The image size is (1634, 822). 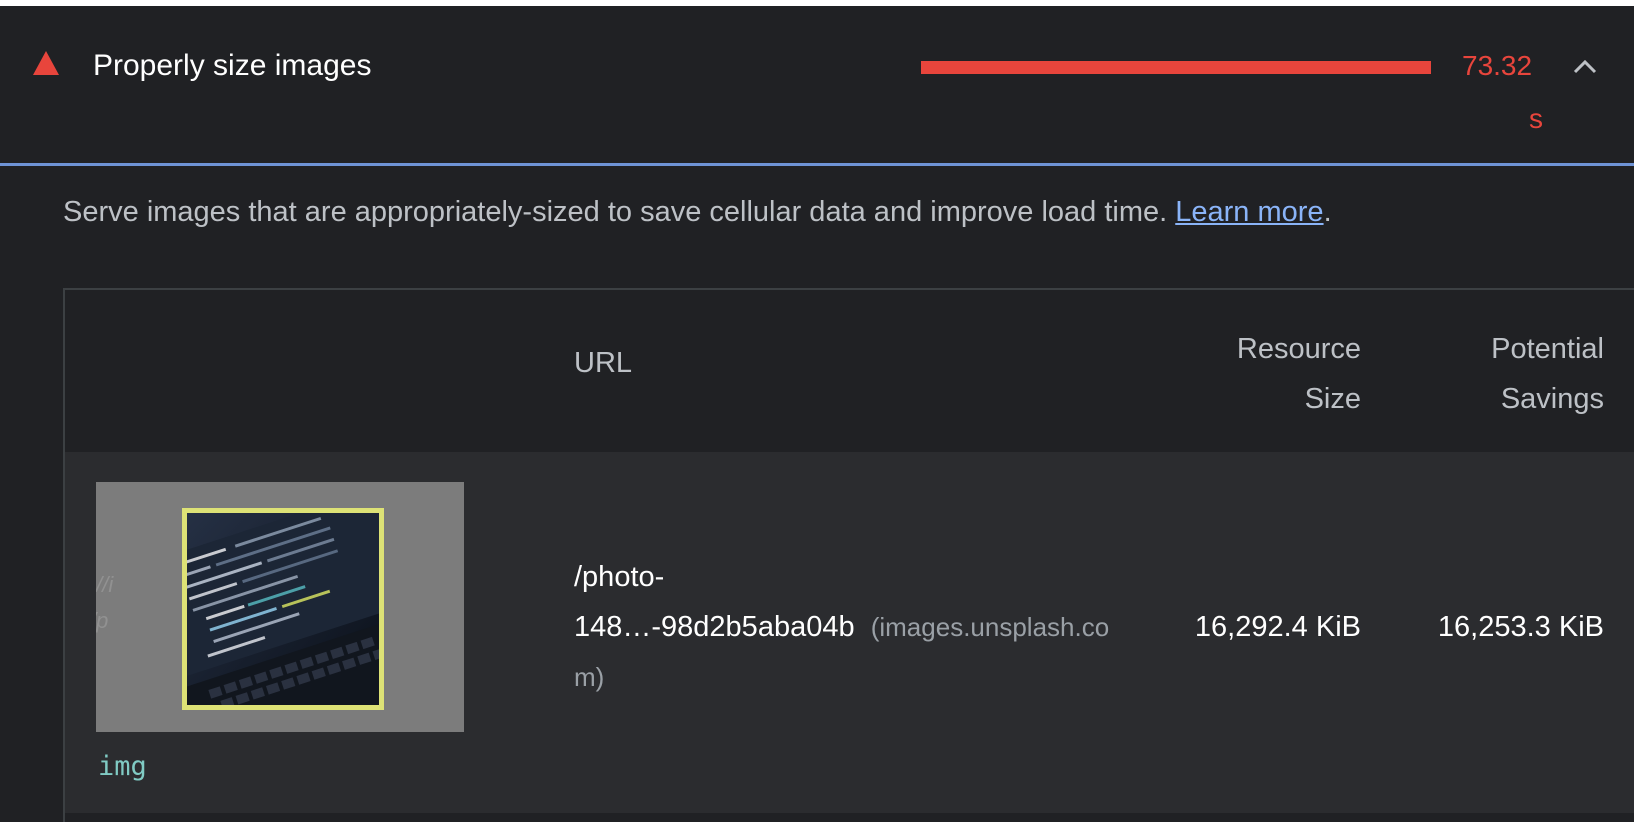 What do you see at coordinates (1585, 67) in the screenshot?
I see `chevron-up-icon` at bounding box center [1585, 67].